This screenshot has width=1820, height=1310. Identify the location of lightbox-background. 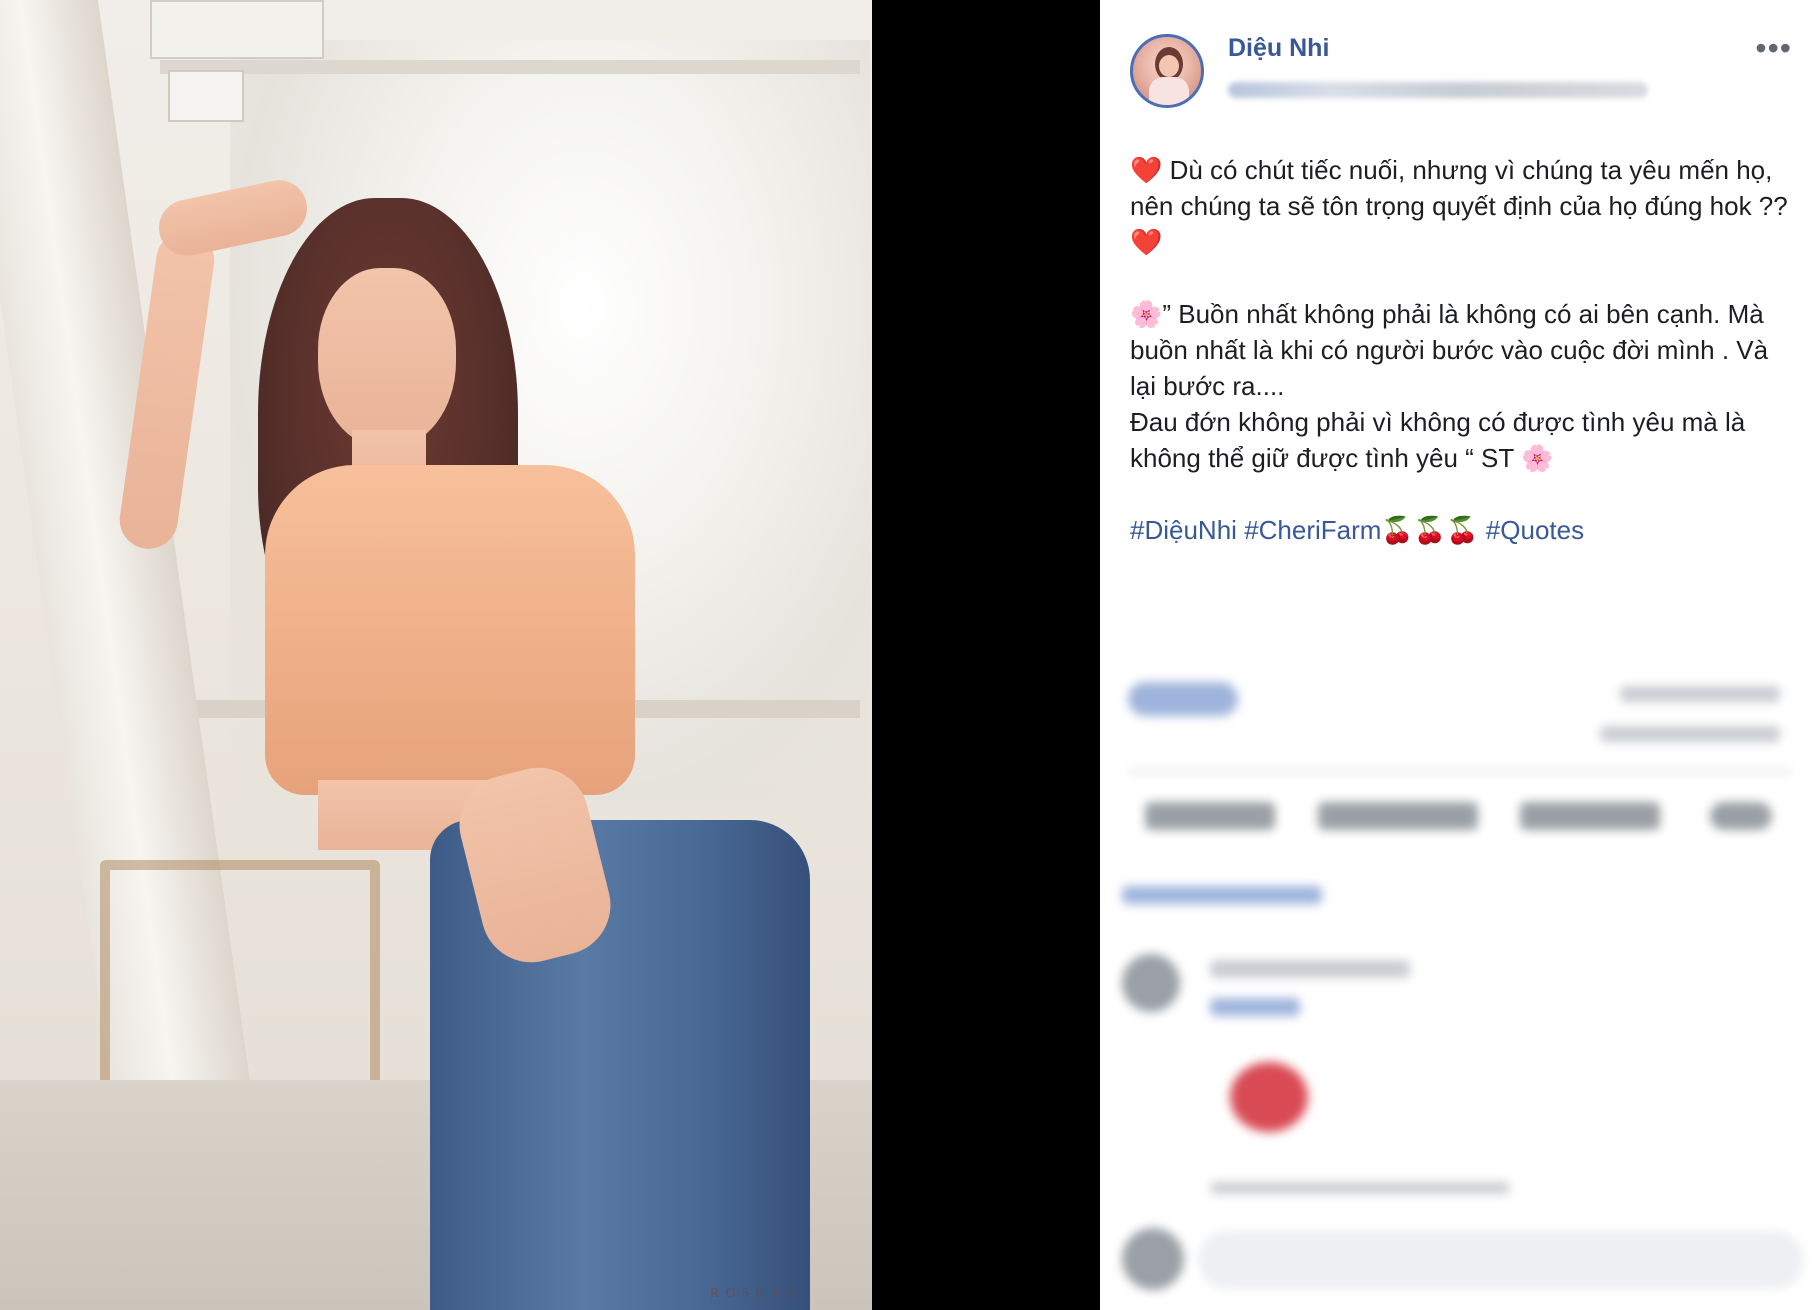
(986, 655).